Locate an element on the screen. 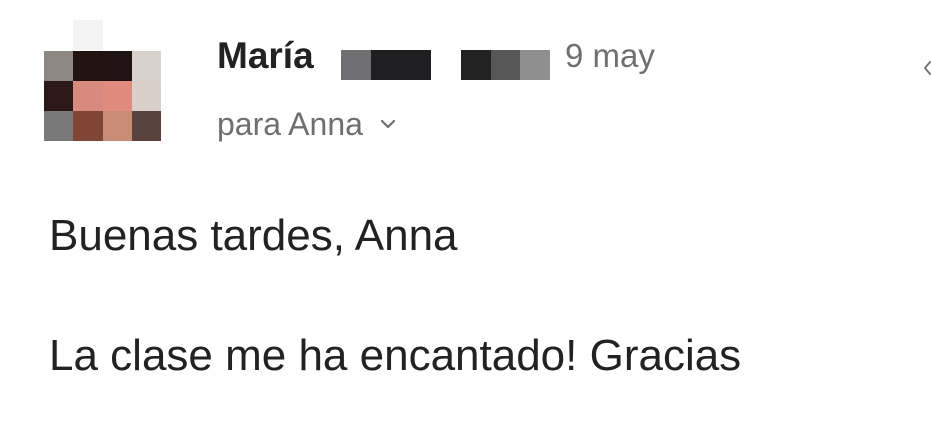 This screenshot has height=424, width=931. left-arrow-icon is located at coordinates (927, 68).